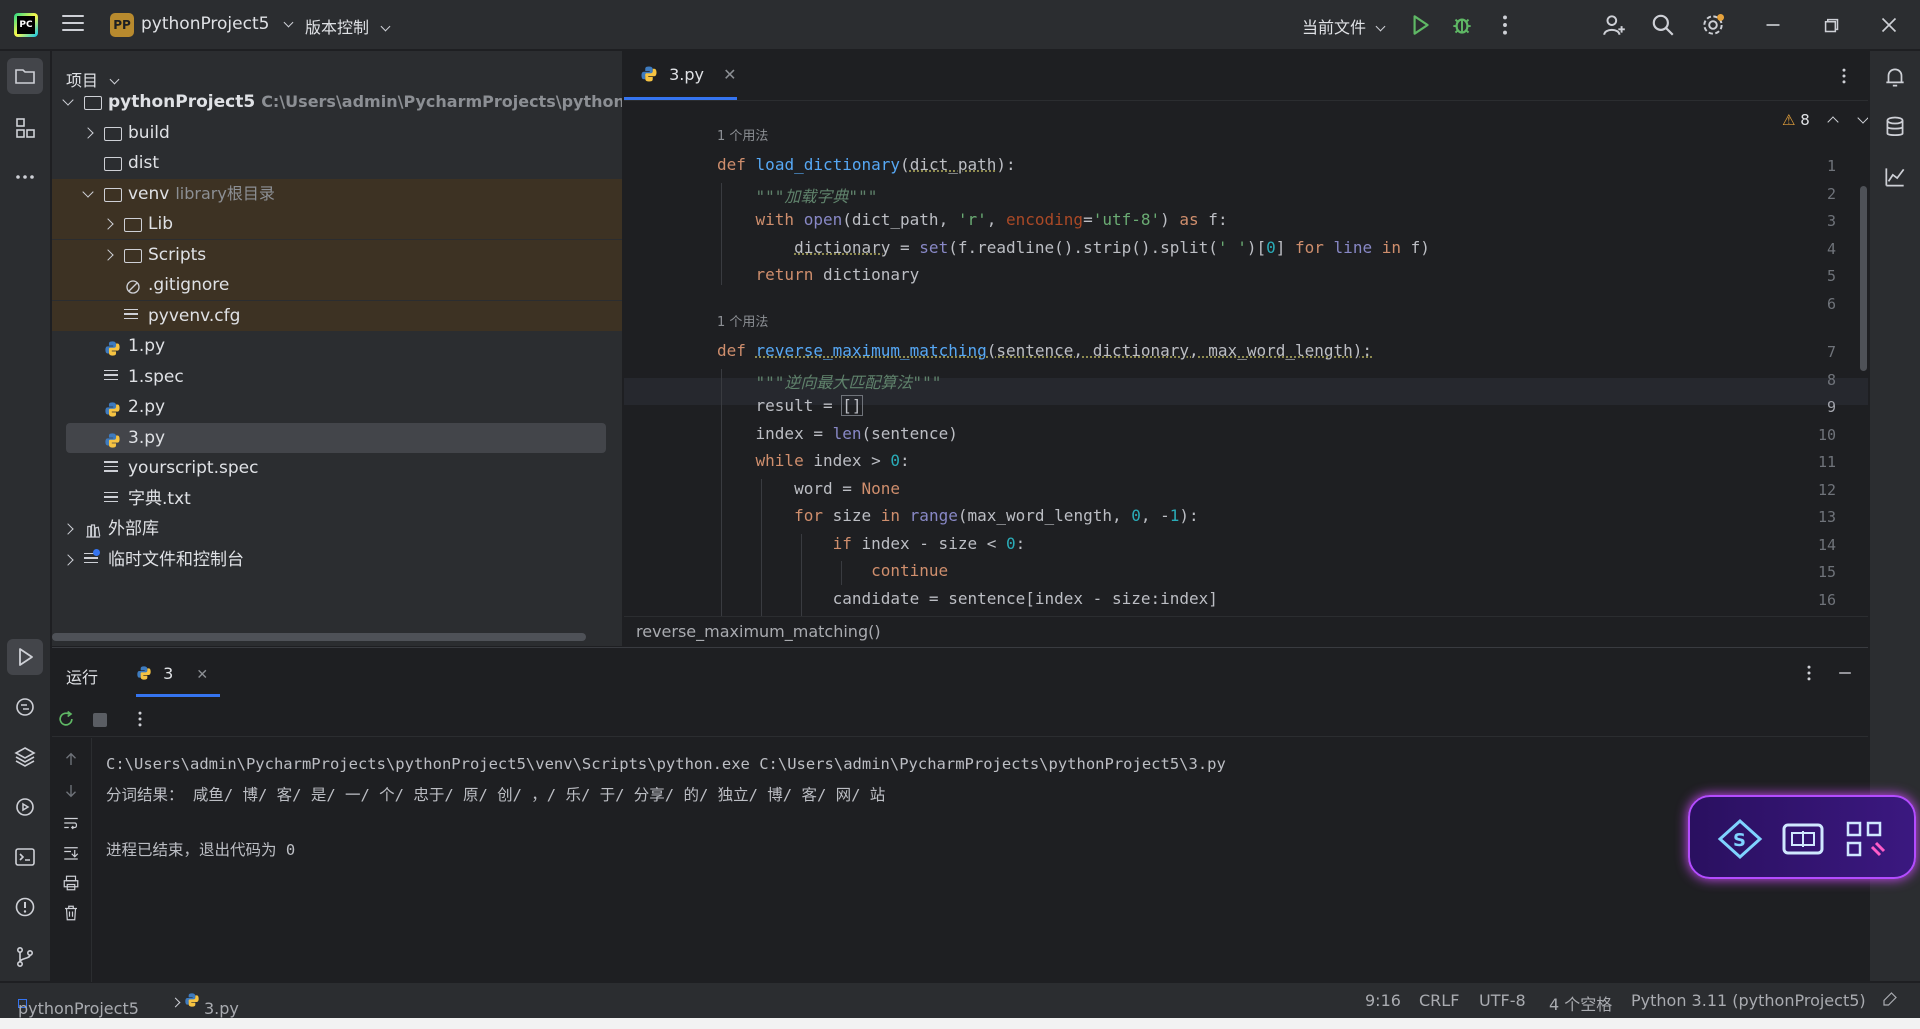 The image size is (1920, 1029). Describe the element at coordinates (1823, 221) in the screenshot. I see `line-number: 3` at that location.